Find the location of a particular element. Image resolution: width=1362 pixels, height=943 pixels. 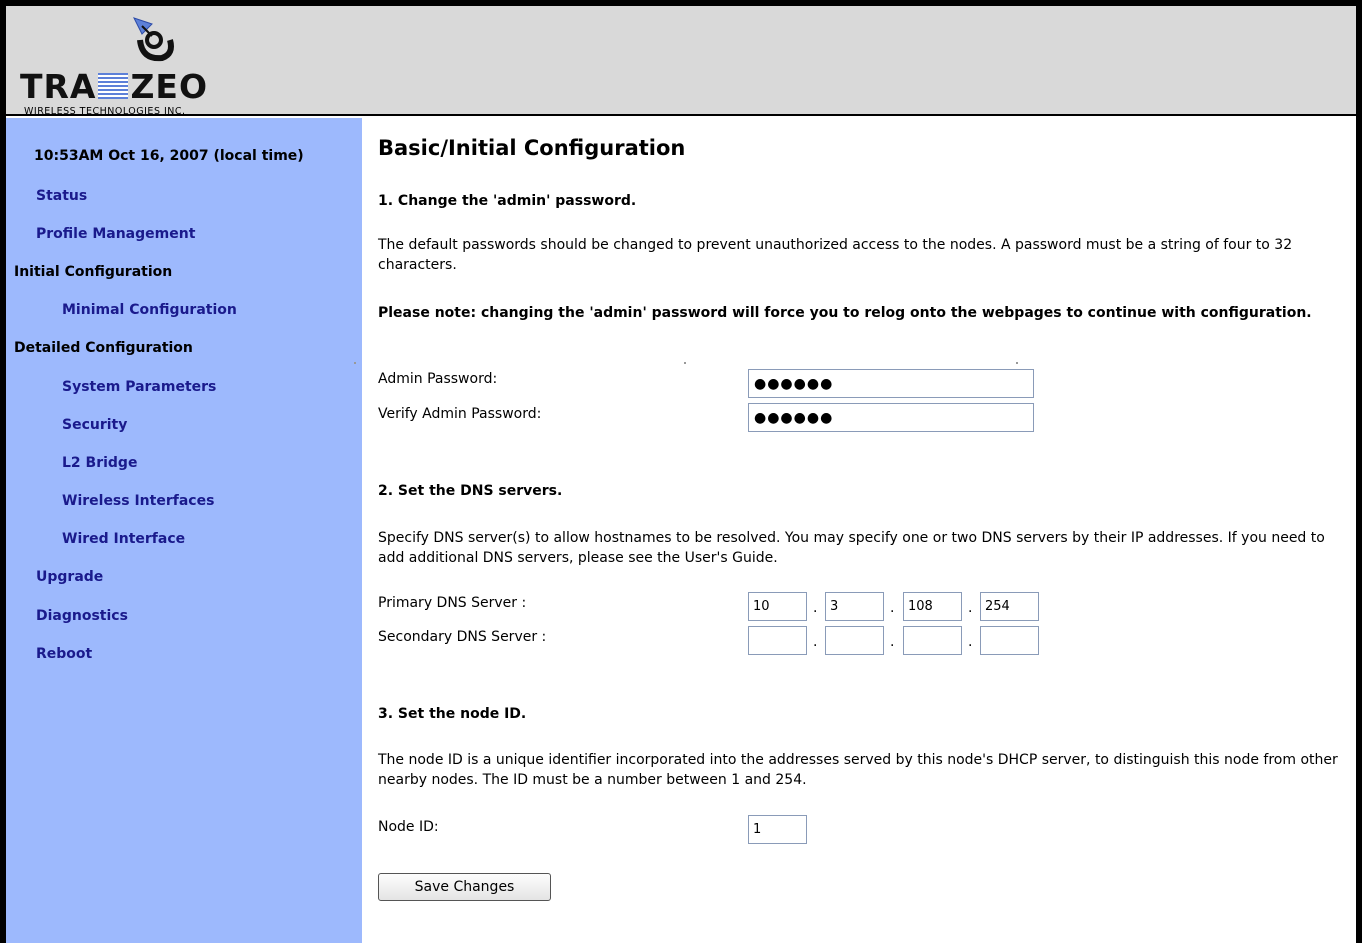

nav-diagnostics: Diagnostics is located at coordinates (82, 616).